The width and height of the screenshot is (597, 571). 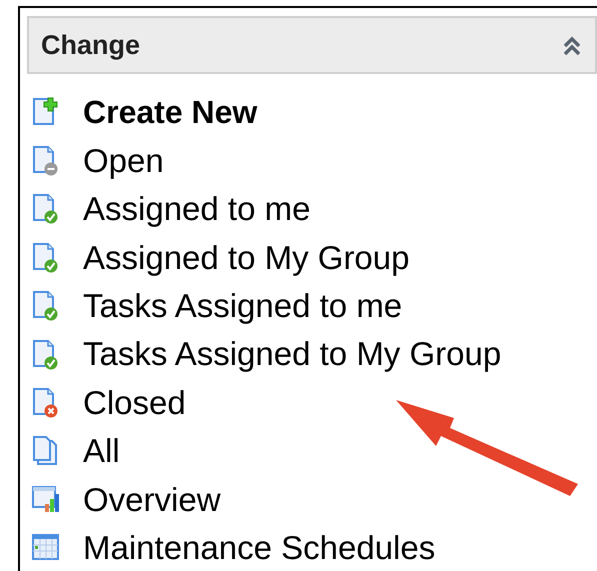 I want to click on menu-link: Closed, so click(x=134, y=403).